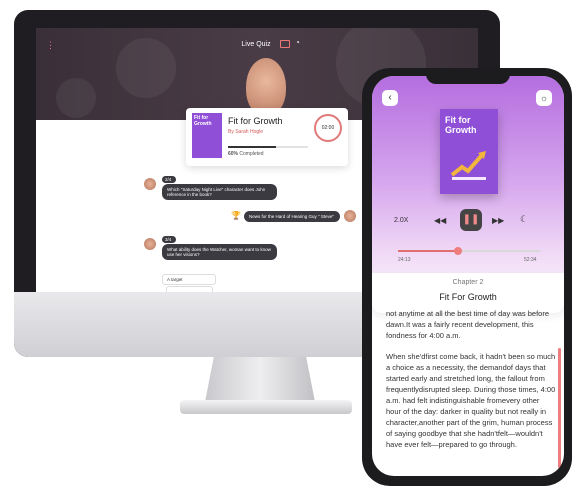 The image size is (573, 486). I want to click on seek-bar, so click(469, 251).